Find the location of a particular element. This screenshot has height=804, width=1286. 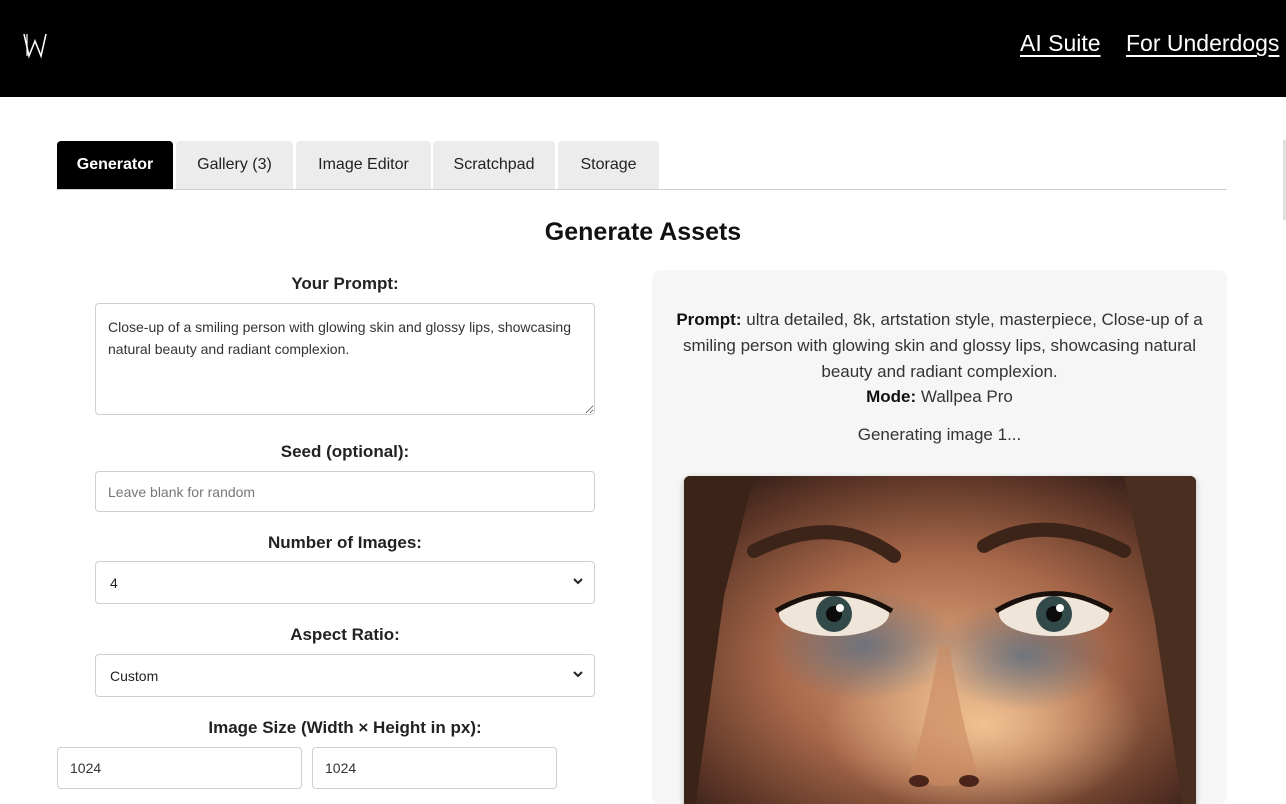

logo-icon is located at coordinates (35, 45).